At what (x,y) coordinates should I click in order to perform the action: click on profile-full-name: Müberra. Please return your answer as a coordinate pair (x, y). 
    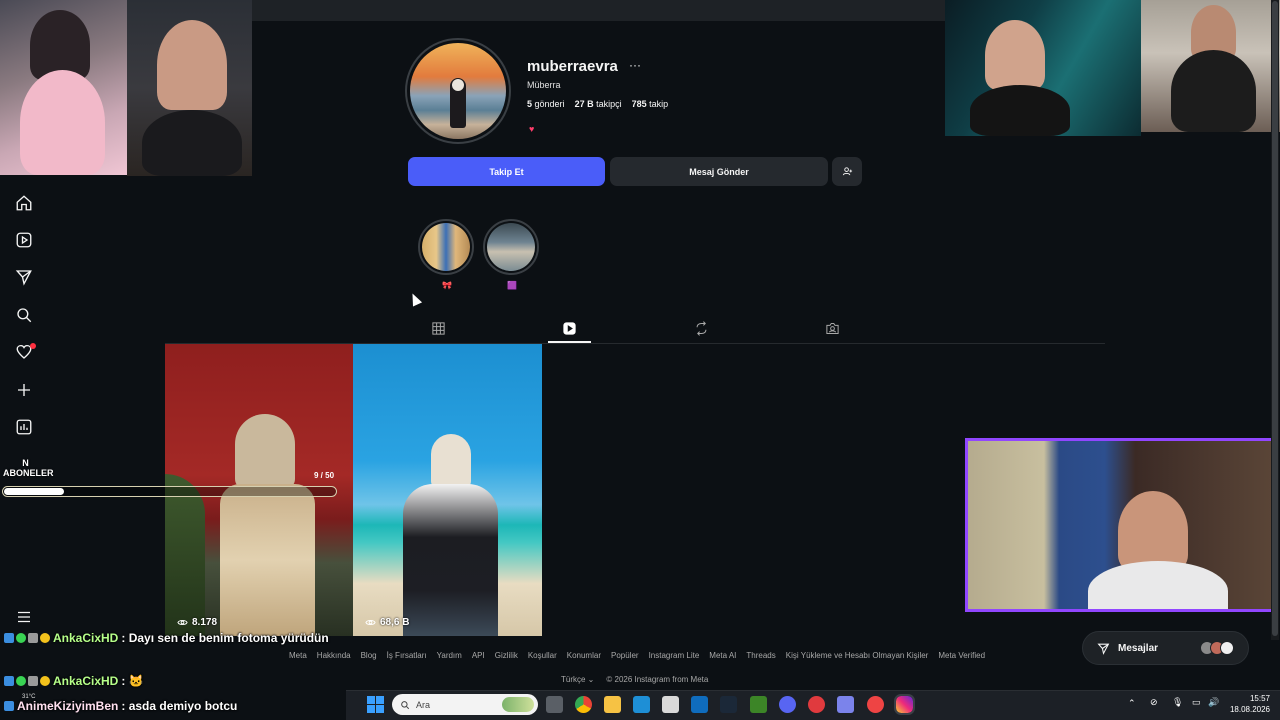
    Looking at the image, I should click on (544, 85).